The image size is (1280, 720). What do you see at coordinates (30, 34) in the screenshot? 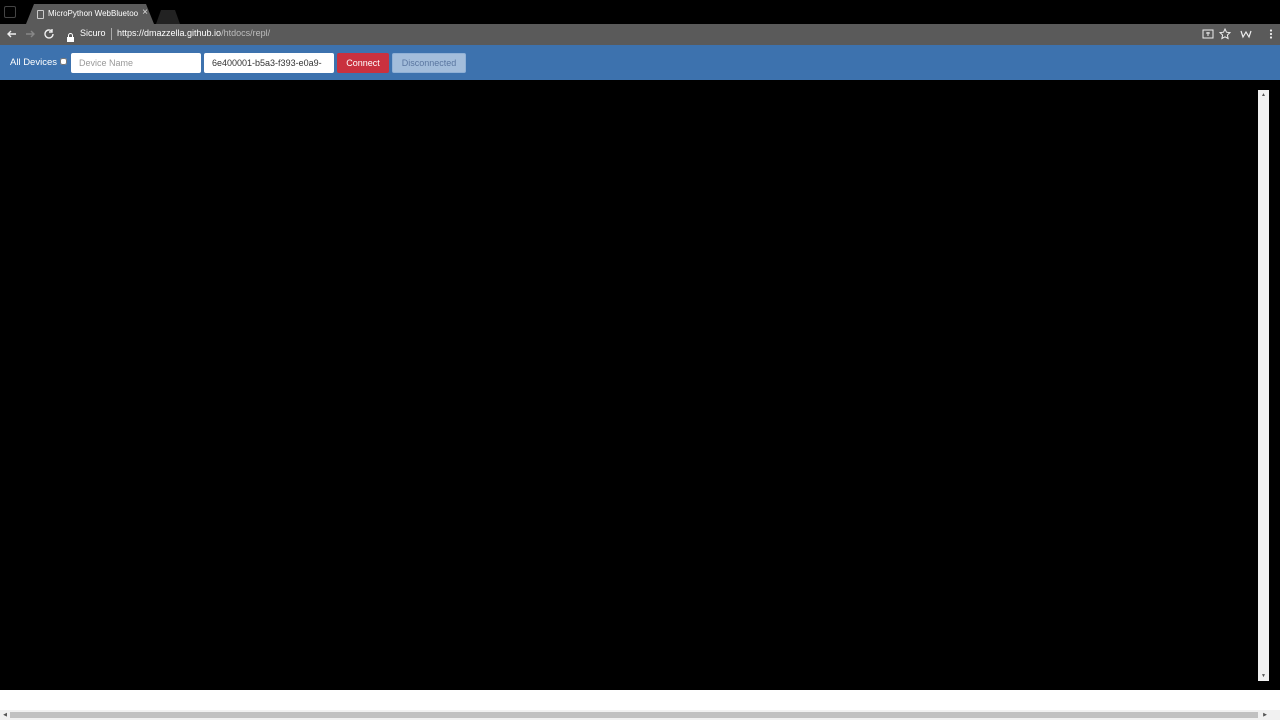
I see `forward-icon` at bounding box center [30, 34].